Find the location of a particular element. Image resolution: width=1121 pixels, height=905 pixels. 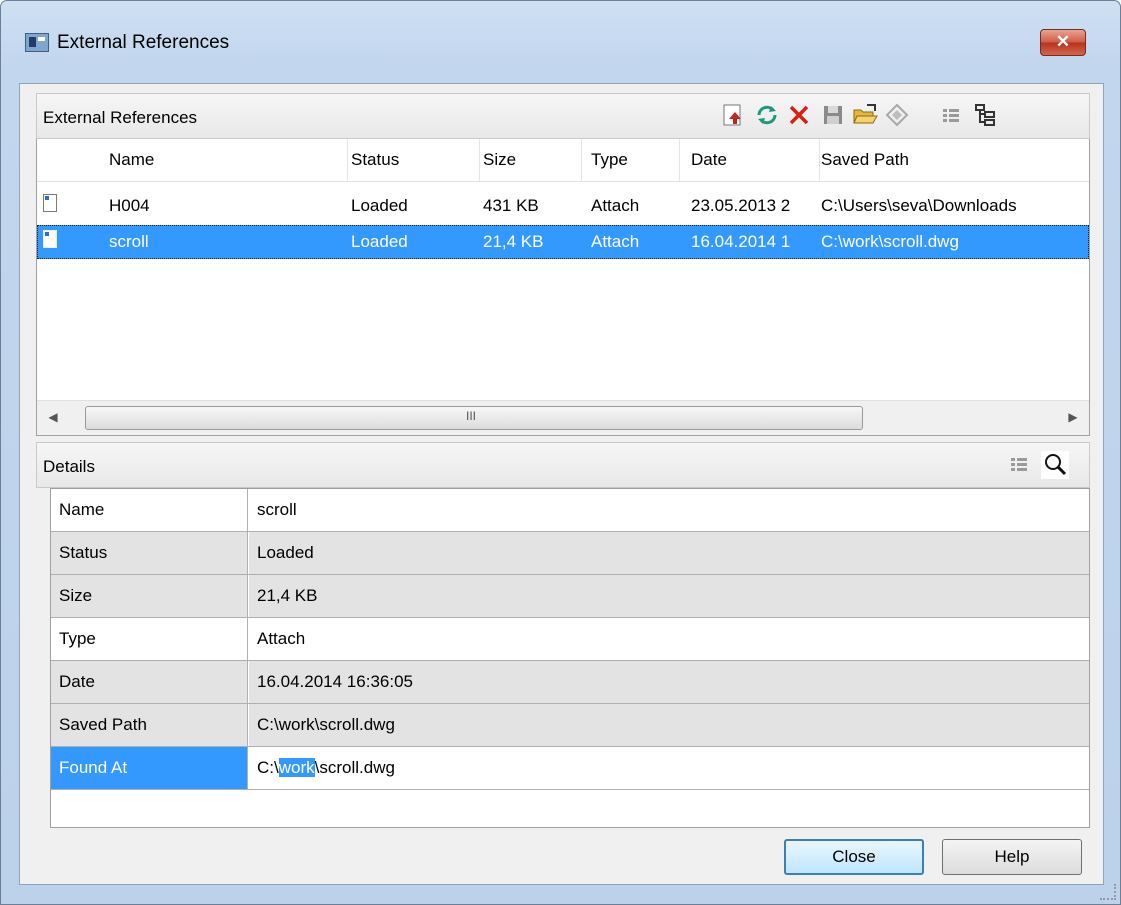

horizontal-scrollbar: ◀ III ▶ is located at coordinates (563, 417).